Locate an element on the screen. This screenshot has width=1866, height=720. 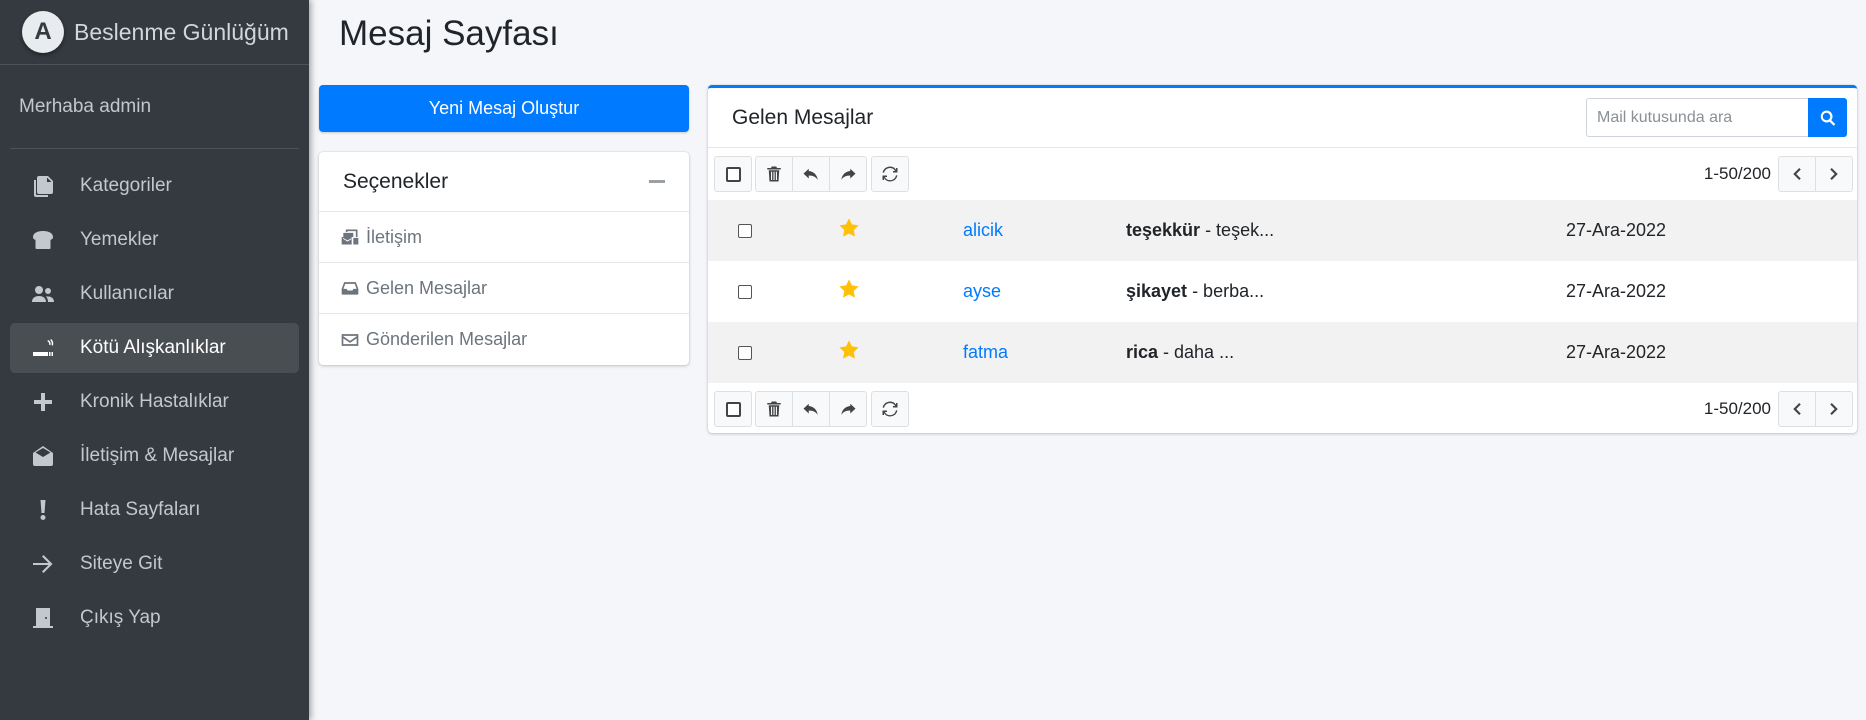
table-row: ayse şikayet - berba... 27-Ara-2022 is located at coordinates (1282, 291).